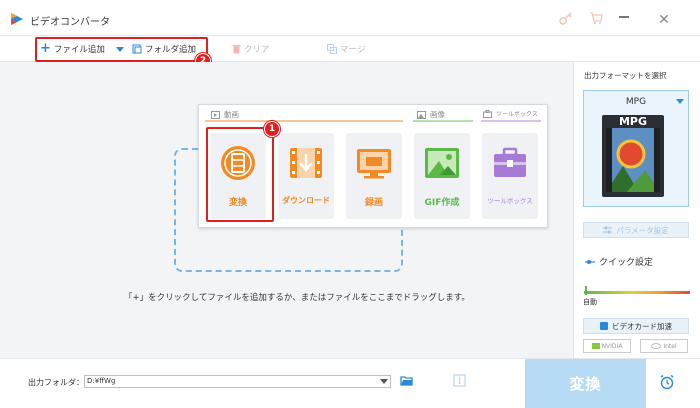  I want to click on gpu-acceleration-label: ビデオカード加速, so click(642, 326).